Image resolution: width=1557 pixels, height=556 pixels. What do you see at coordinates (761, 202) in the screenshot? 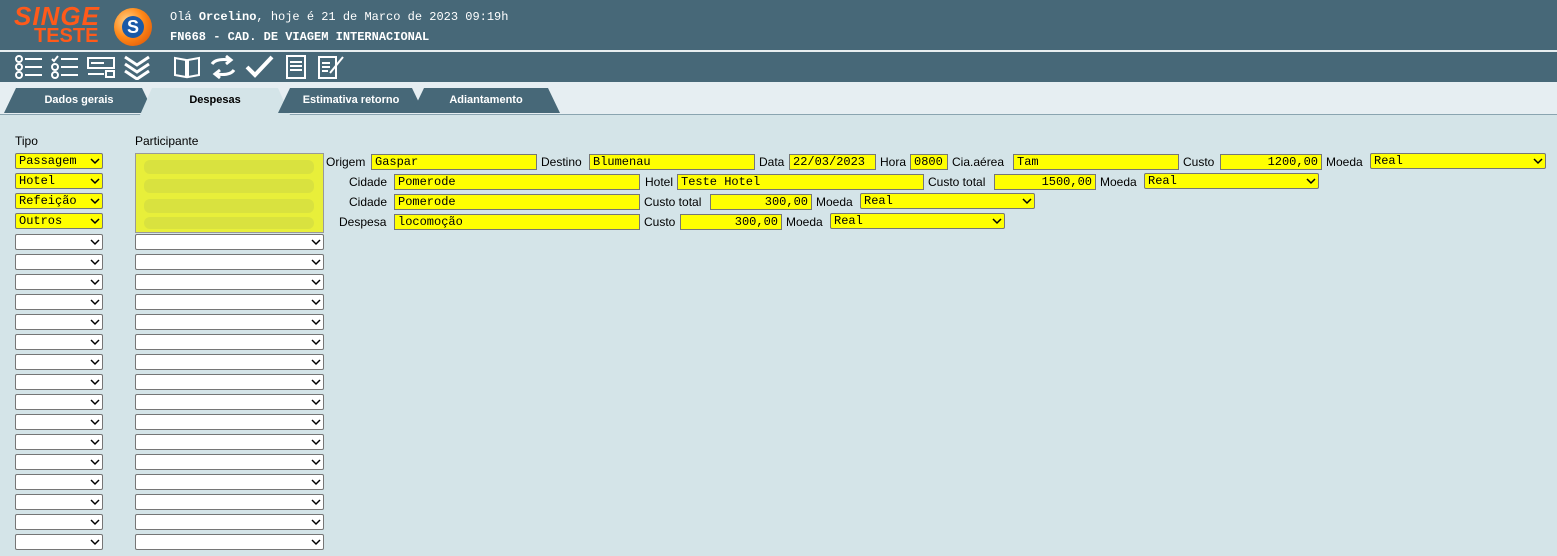
I see `custo-total-input: 300,00` at bounding box center [761, 202].